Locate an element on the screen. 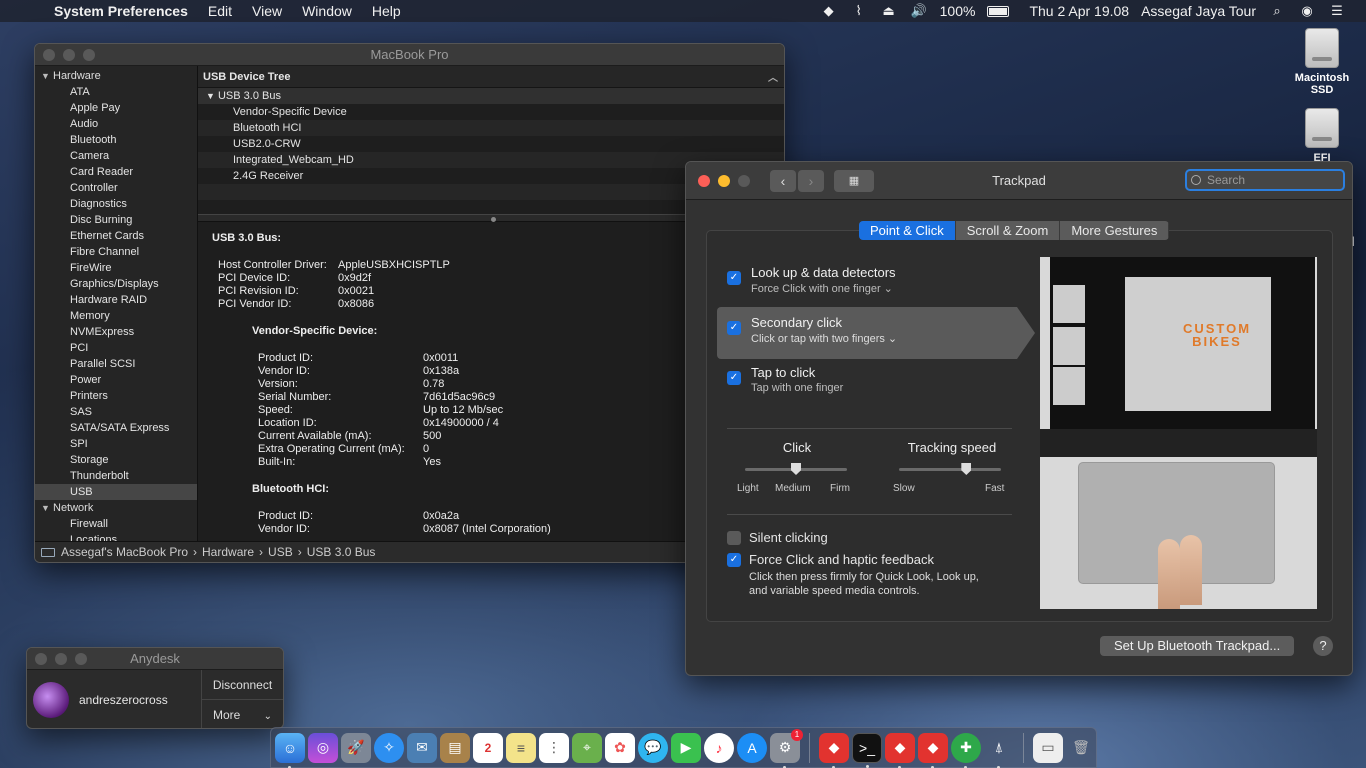 The height and width of the screenshot is (768, 1366). clock: Thu 2 Apr 19.08 is located at coordinates (1079, 11).